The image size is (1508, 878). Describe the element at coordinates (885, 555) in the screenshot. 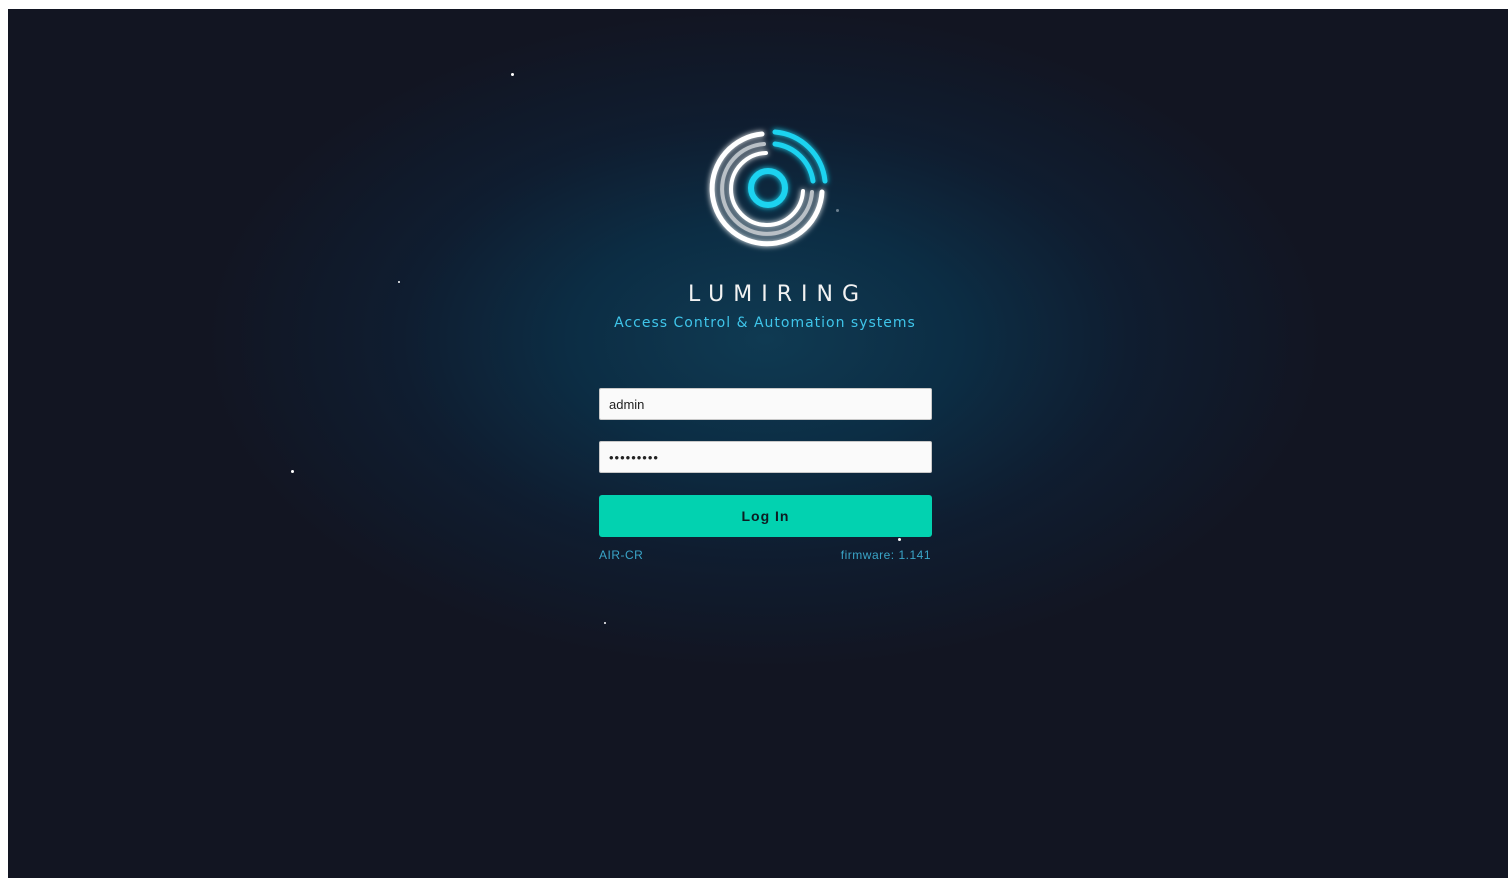

I see `firmware-version: firmware: 1.141` at that location.